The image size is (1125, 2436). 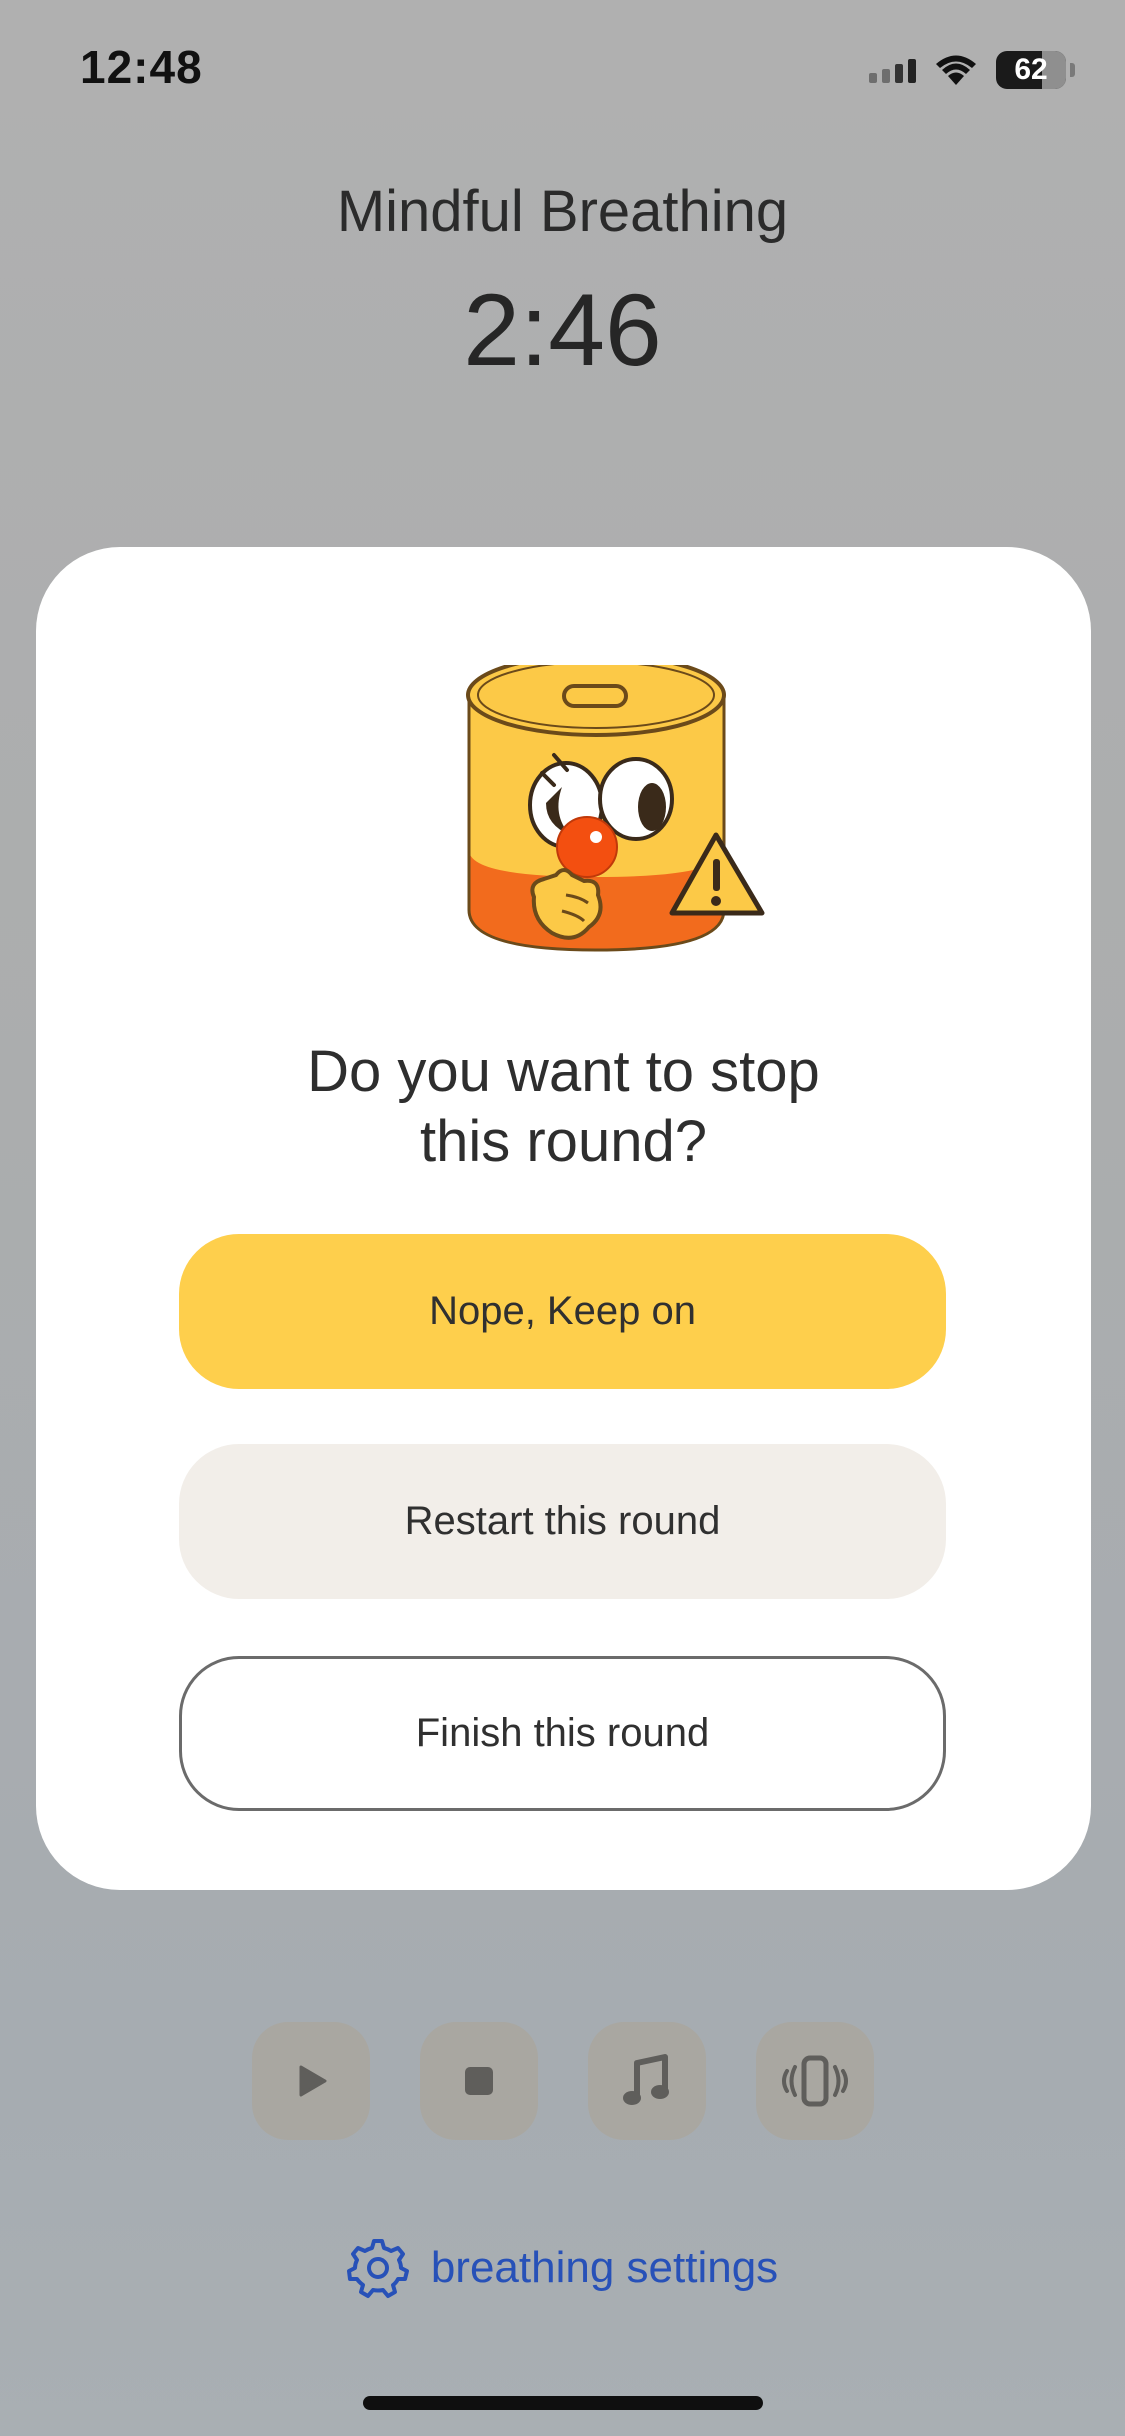 I want to click on keep-on-button: Nope, Keep on, so click(x=562, y=1311).